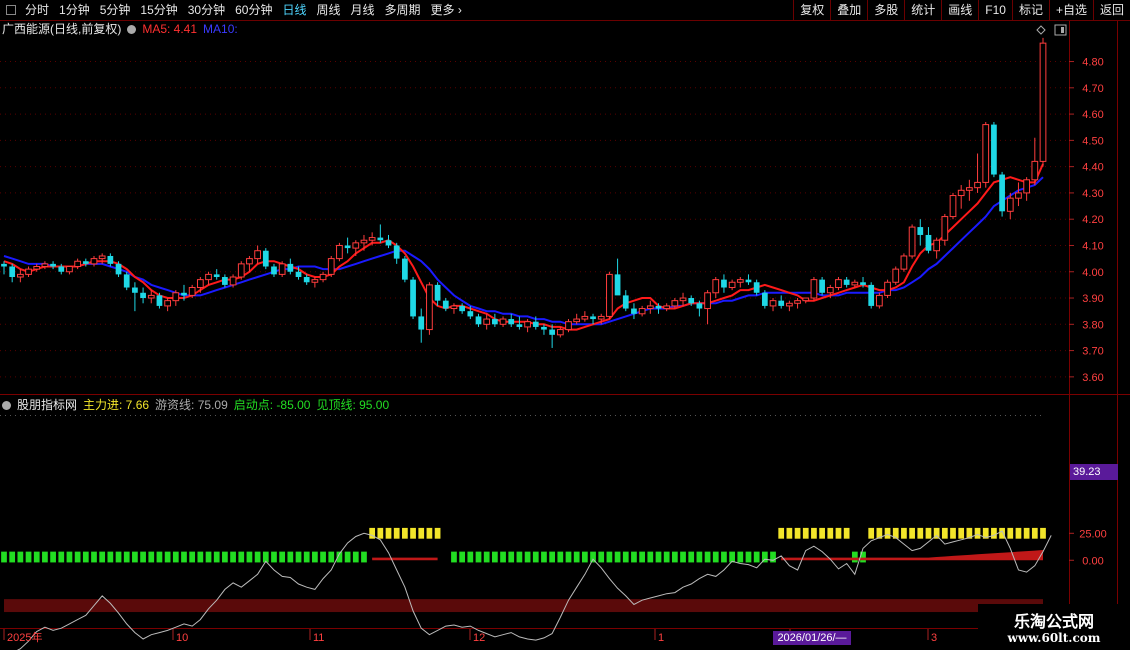 The image size is (1130, 650). What do you see at coordinates (396, 533) in the screenshot?
I see `top-signal-block` at bounding box center [396, 533].